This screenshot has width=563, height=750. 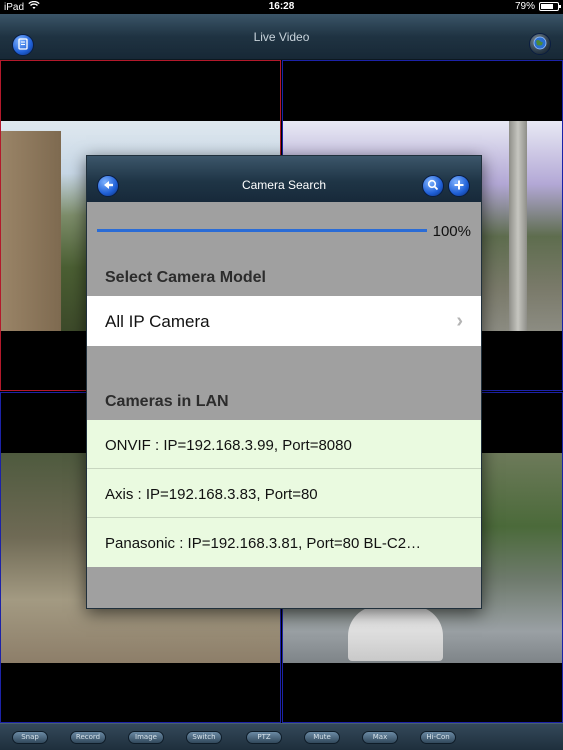 I want to click on status-bar: iPad 16:28 79%, so click(x=281, y=7).